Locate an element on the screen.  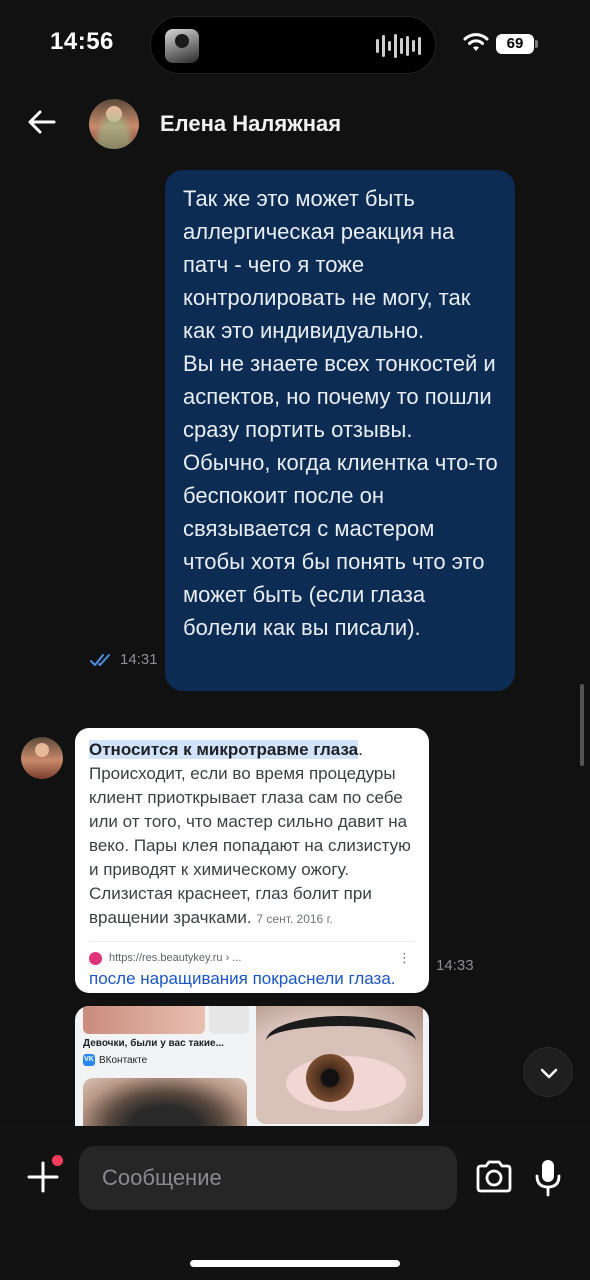
camera-button is located at coordinates (494, 1177).